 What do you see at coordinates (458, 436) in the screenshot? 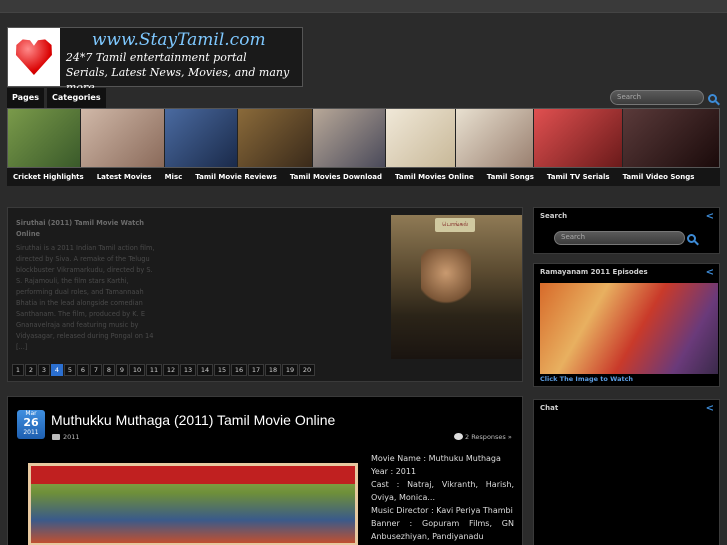
I see `comment-bubble-icon` at bounding box center [458, 436].